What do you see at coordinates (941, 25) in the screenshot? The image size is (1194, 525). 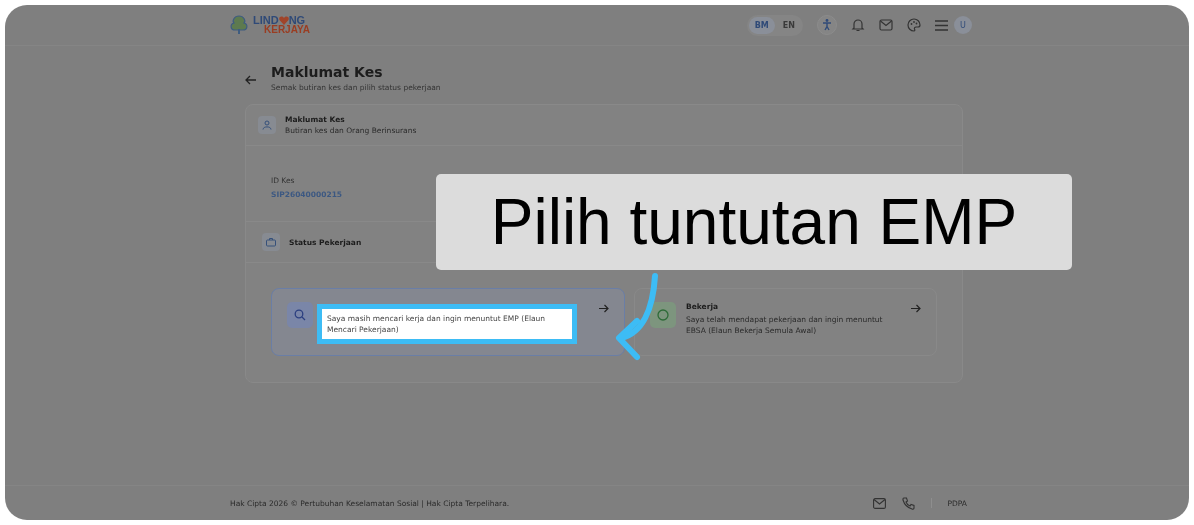 I see `menu-icon` at bounding box center [941, 25].